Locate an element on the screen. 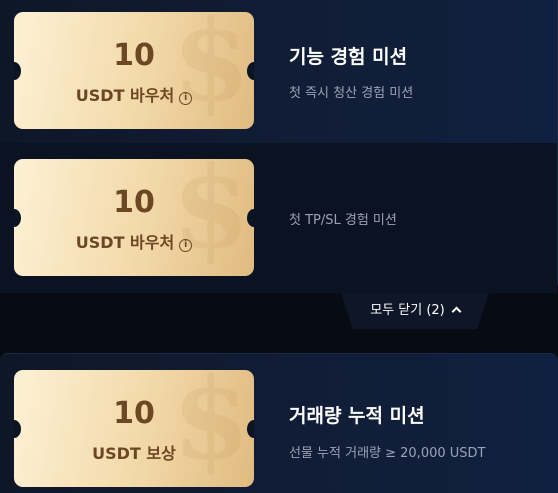 This screenshot has width=558, height=493. chevron-up-icon is located at coordinates (456, 311).